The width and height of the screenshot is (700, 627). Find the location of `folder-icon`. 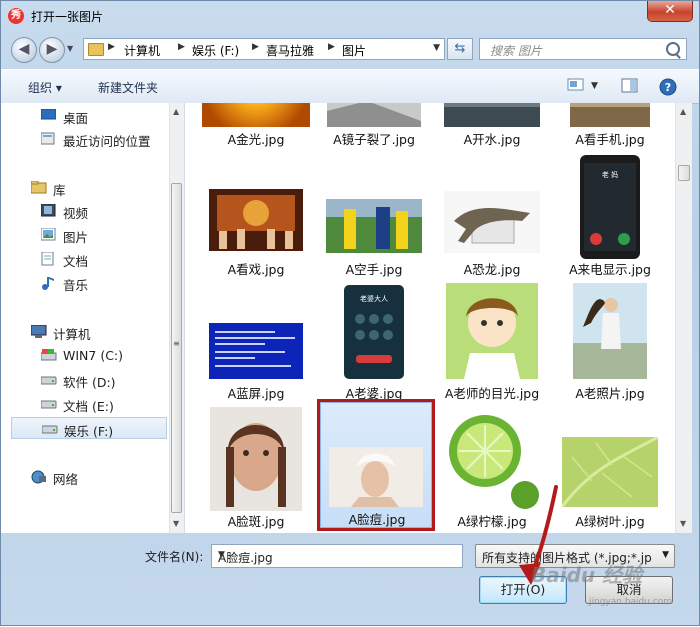

folder-icon is located at coordinates (96, 49).